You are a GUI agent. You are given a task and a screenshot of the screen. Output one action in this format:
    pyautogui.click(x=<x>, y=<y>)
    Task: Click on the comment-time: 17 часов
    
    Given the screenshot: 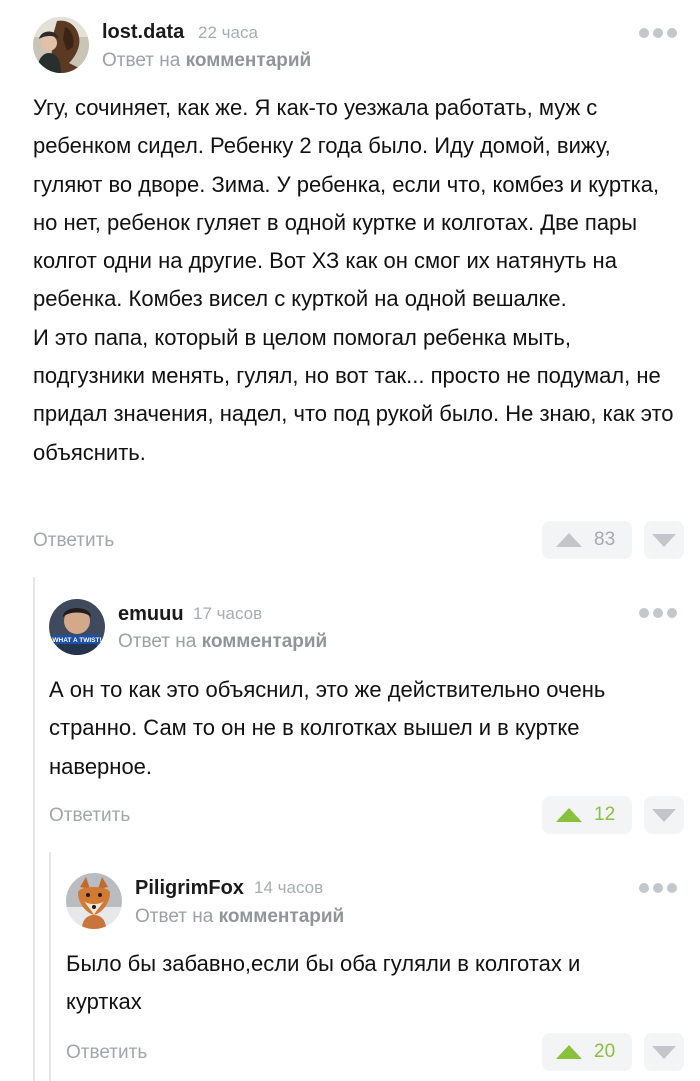 What is the action you would take?
    pyautogui.click(x=228, y=613)
    